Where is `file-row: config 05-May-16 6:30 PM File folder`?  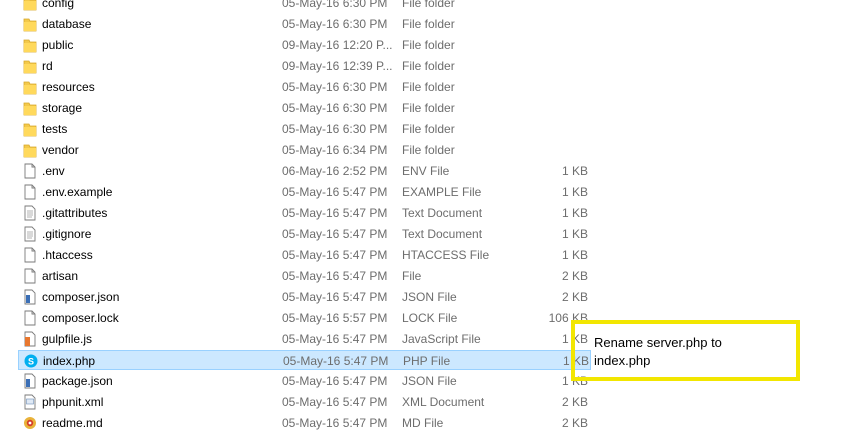 file-row: config 05-May-16 6:30 PM File folder is located at coordinates (304, 6).